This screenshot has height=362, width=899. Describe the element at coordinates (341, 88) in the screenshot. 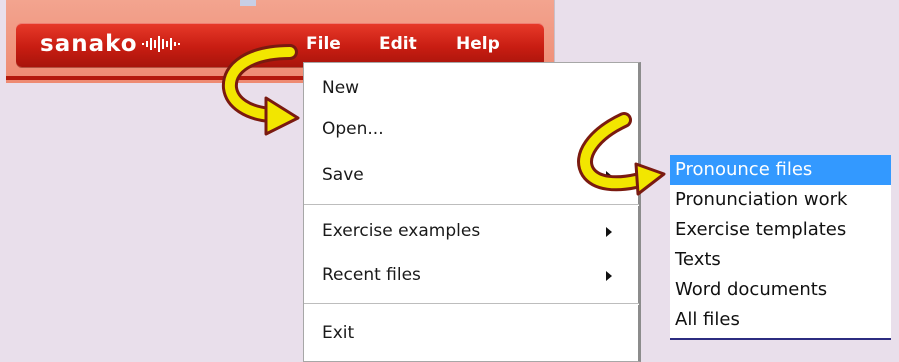

I see `menu-item-label: New` at that location.